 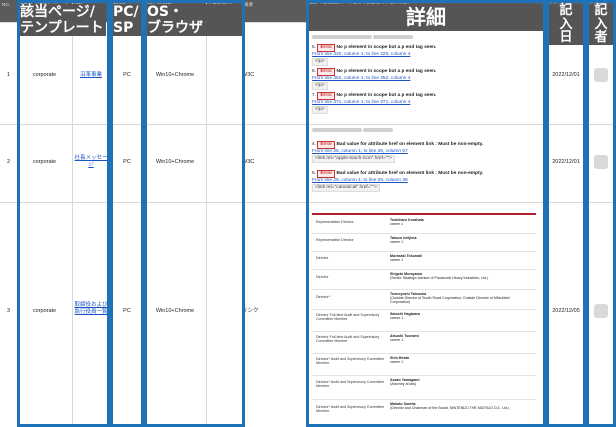 What do you see at coordinates (566, 213) in the screenshot?
I see `highlight-date` at bounding box center [566, 213].